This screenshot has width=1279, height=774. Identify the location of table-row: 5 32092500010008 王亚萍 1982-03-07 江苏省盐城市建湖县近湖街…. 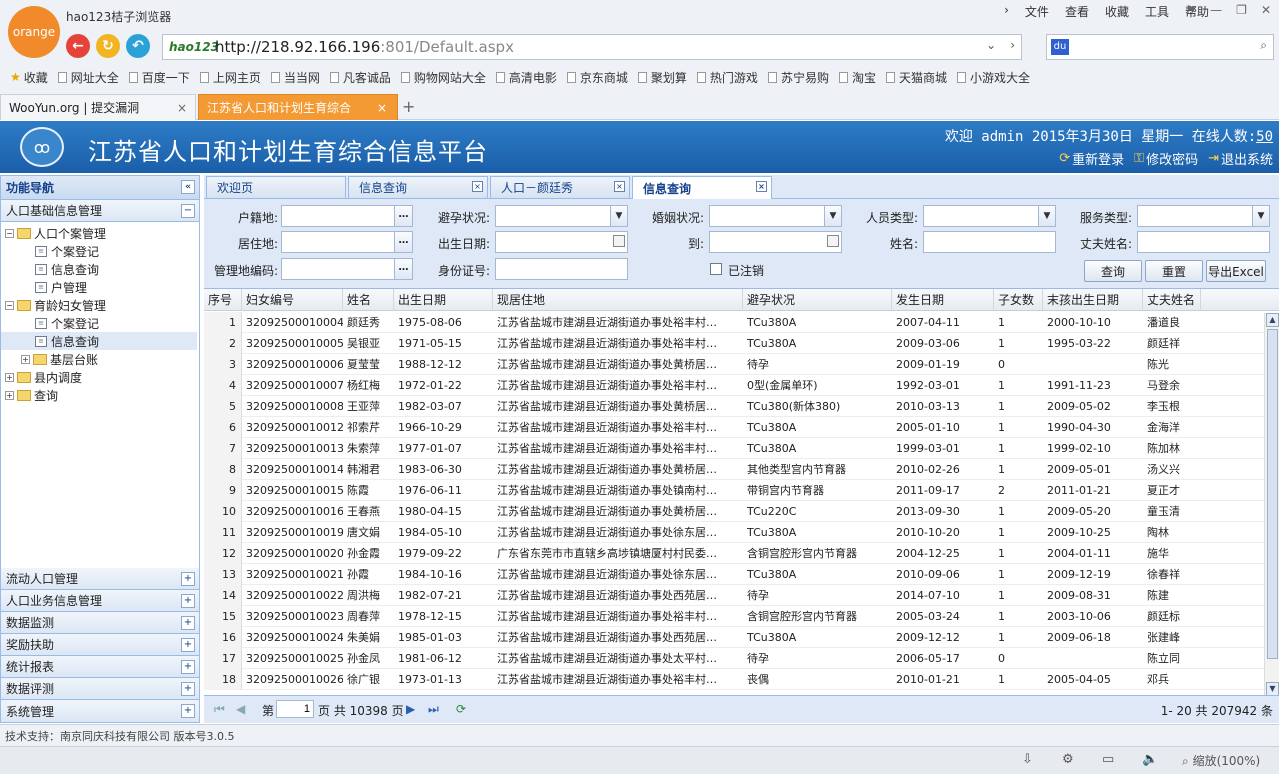
(734, 406).